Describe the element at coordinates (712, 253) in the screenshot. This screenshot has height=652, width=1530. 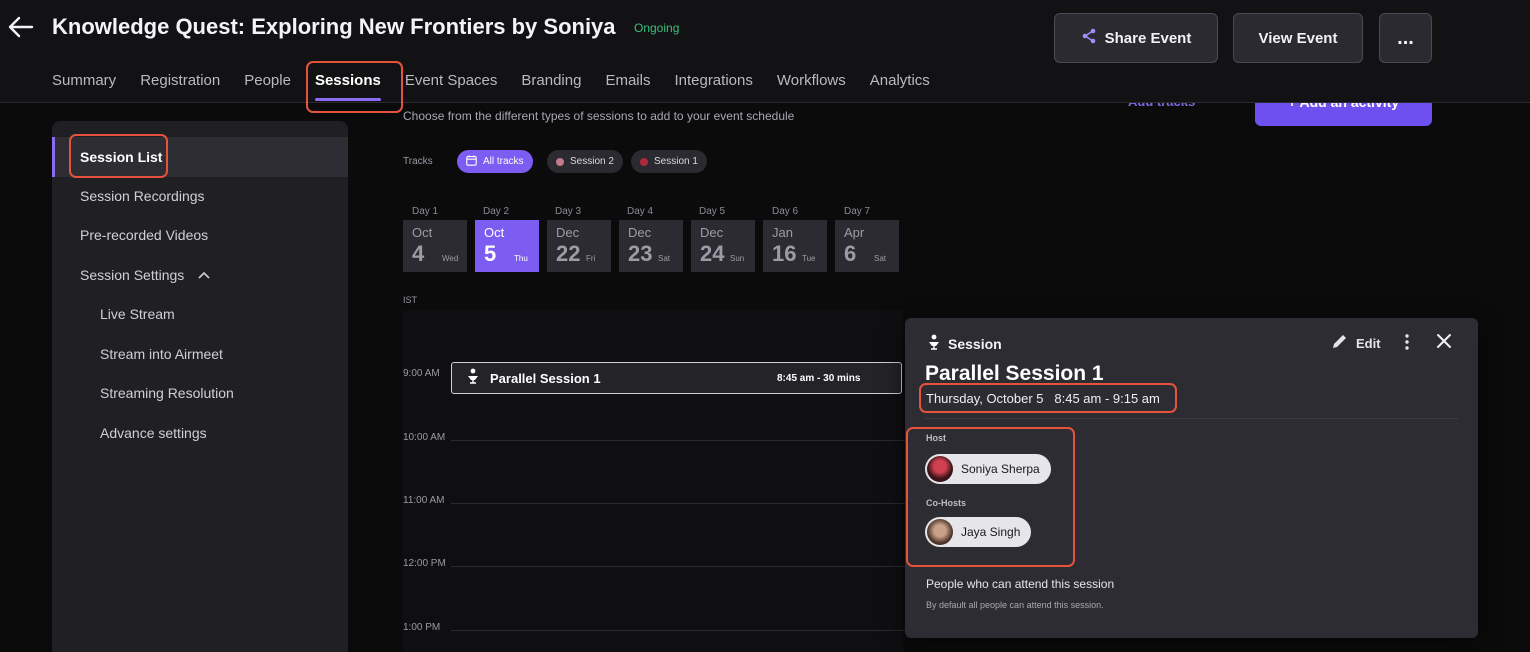
I see `day-number: 24` at that location.